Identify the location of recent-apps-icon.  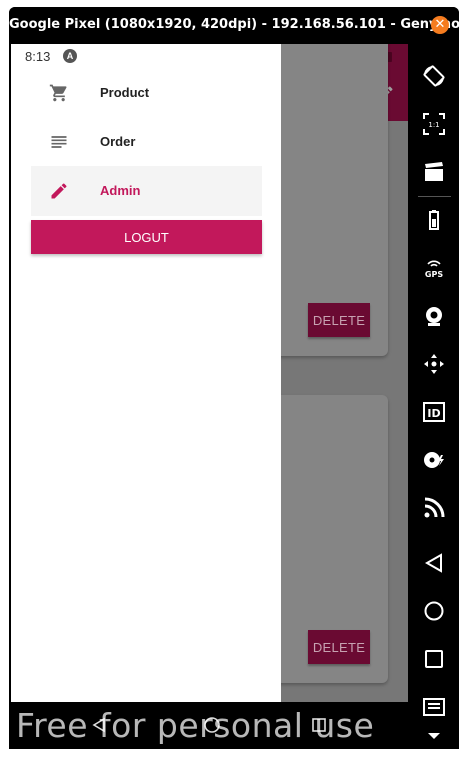
(434, 659).